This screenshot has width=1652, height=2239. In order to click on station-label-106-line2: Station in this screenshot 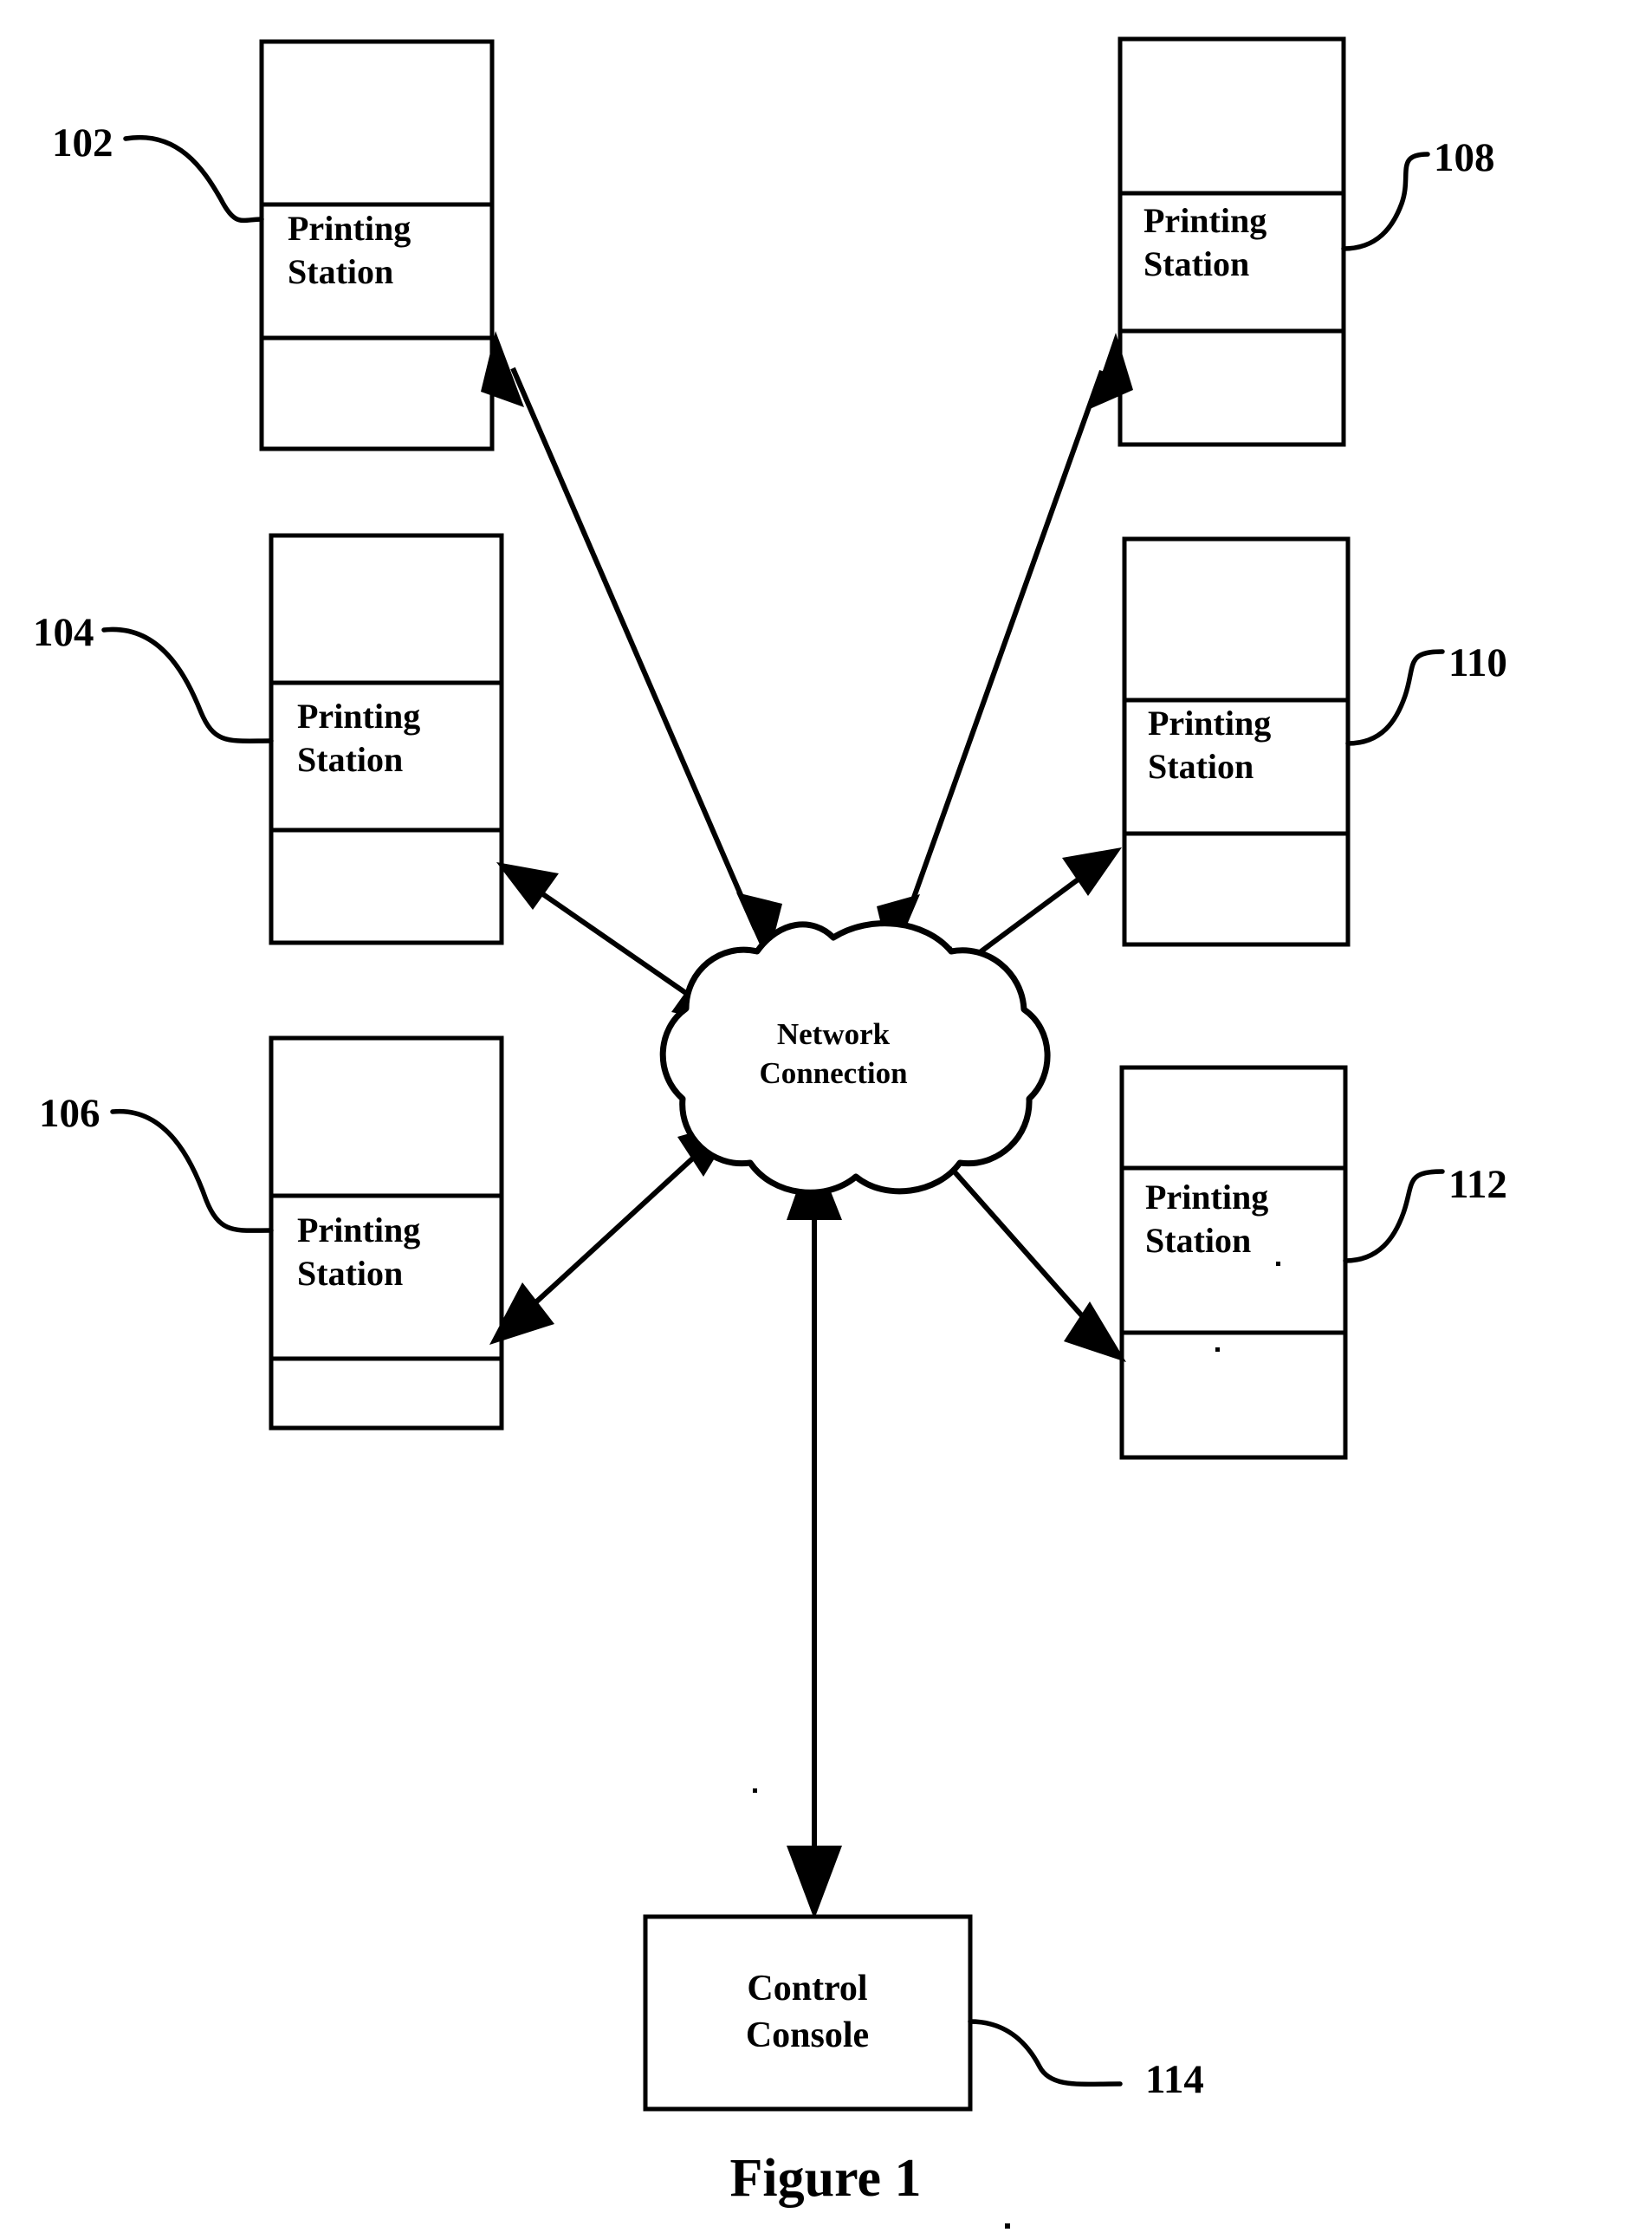, I will do `click(350, 1274)`.